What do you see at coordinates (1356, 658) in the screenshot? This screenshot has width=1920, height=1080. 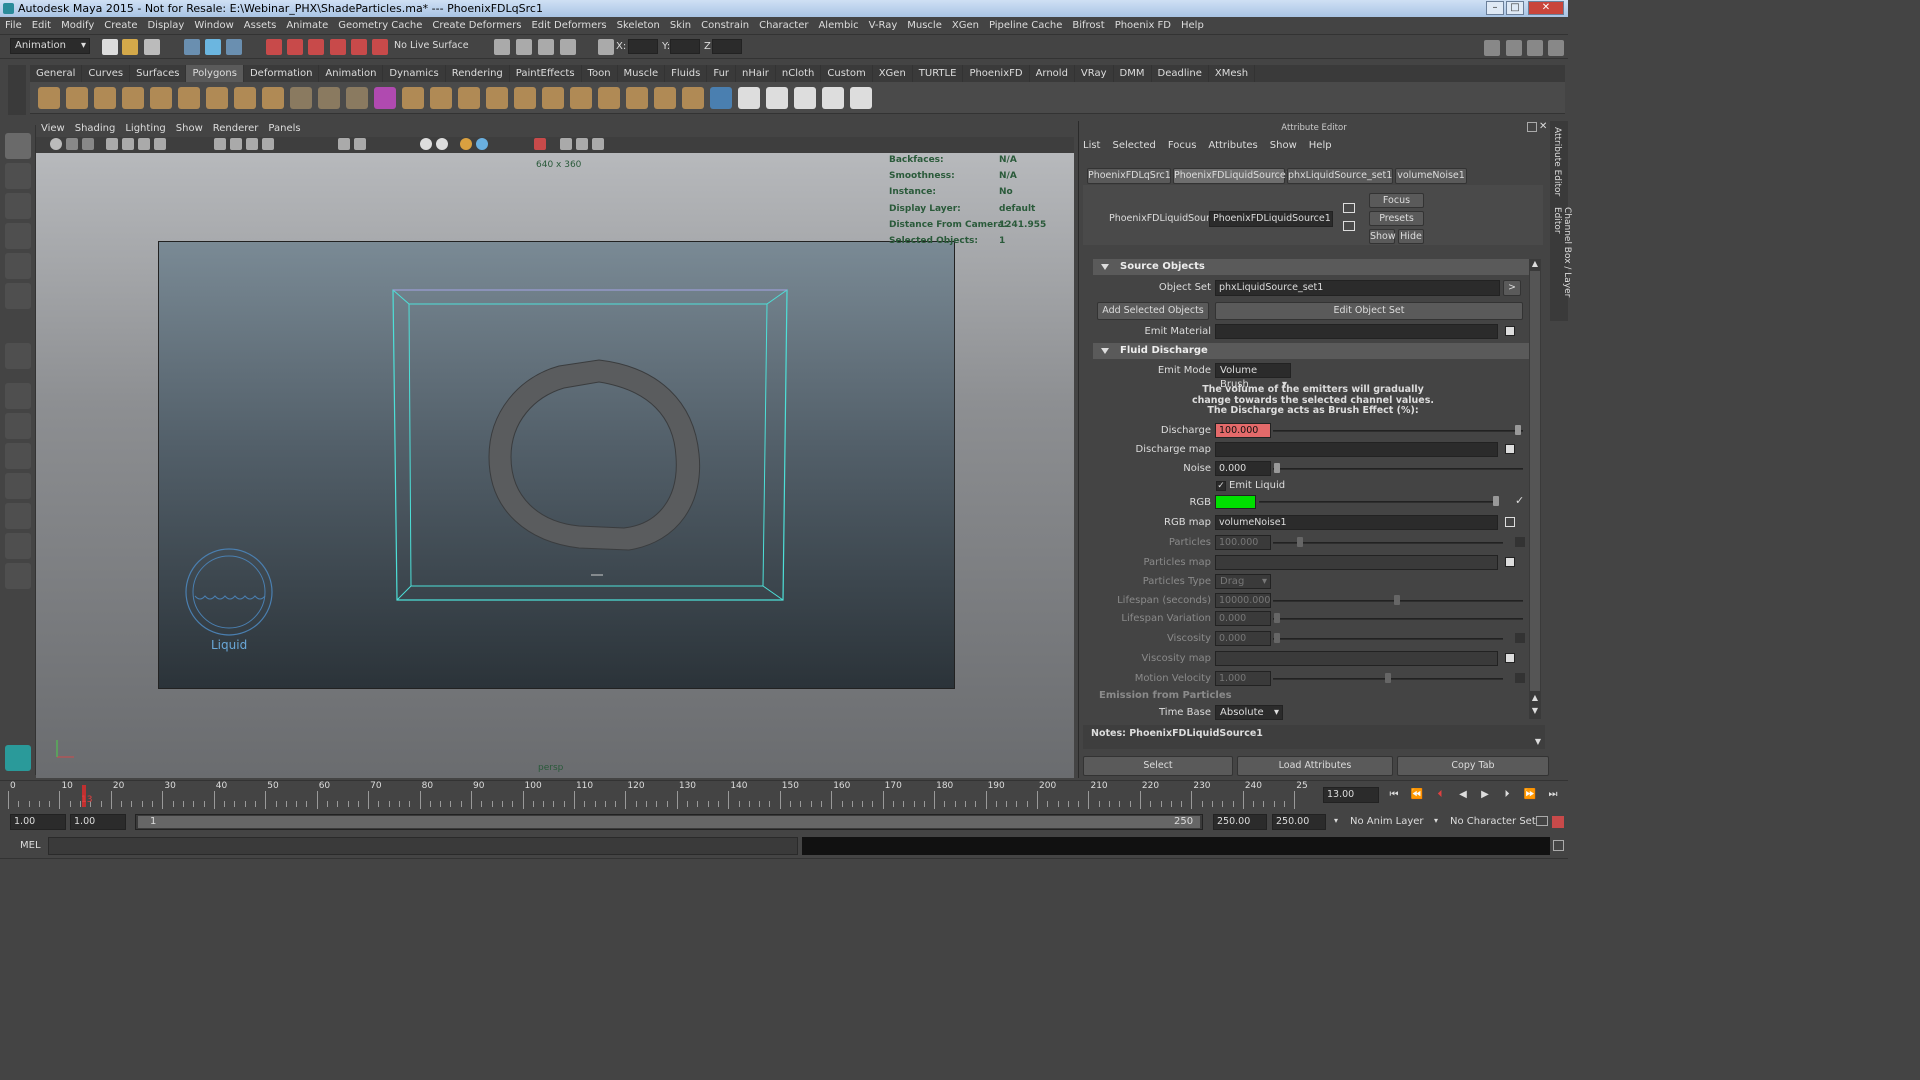 I see `viscosity-map-field` at bounding box center [1356, 658].